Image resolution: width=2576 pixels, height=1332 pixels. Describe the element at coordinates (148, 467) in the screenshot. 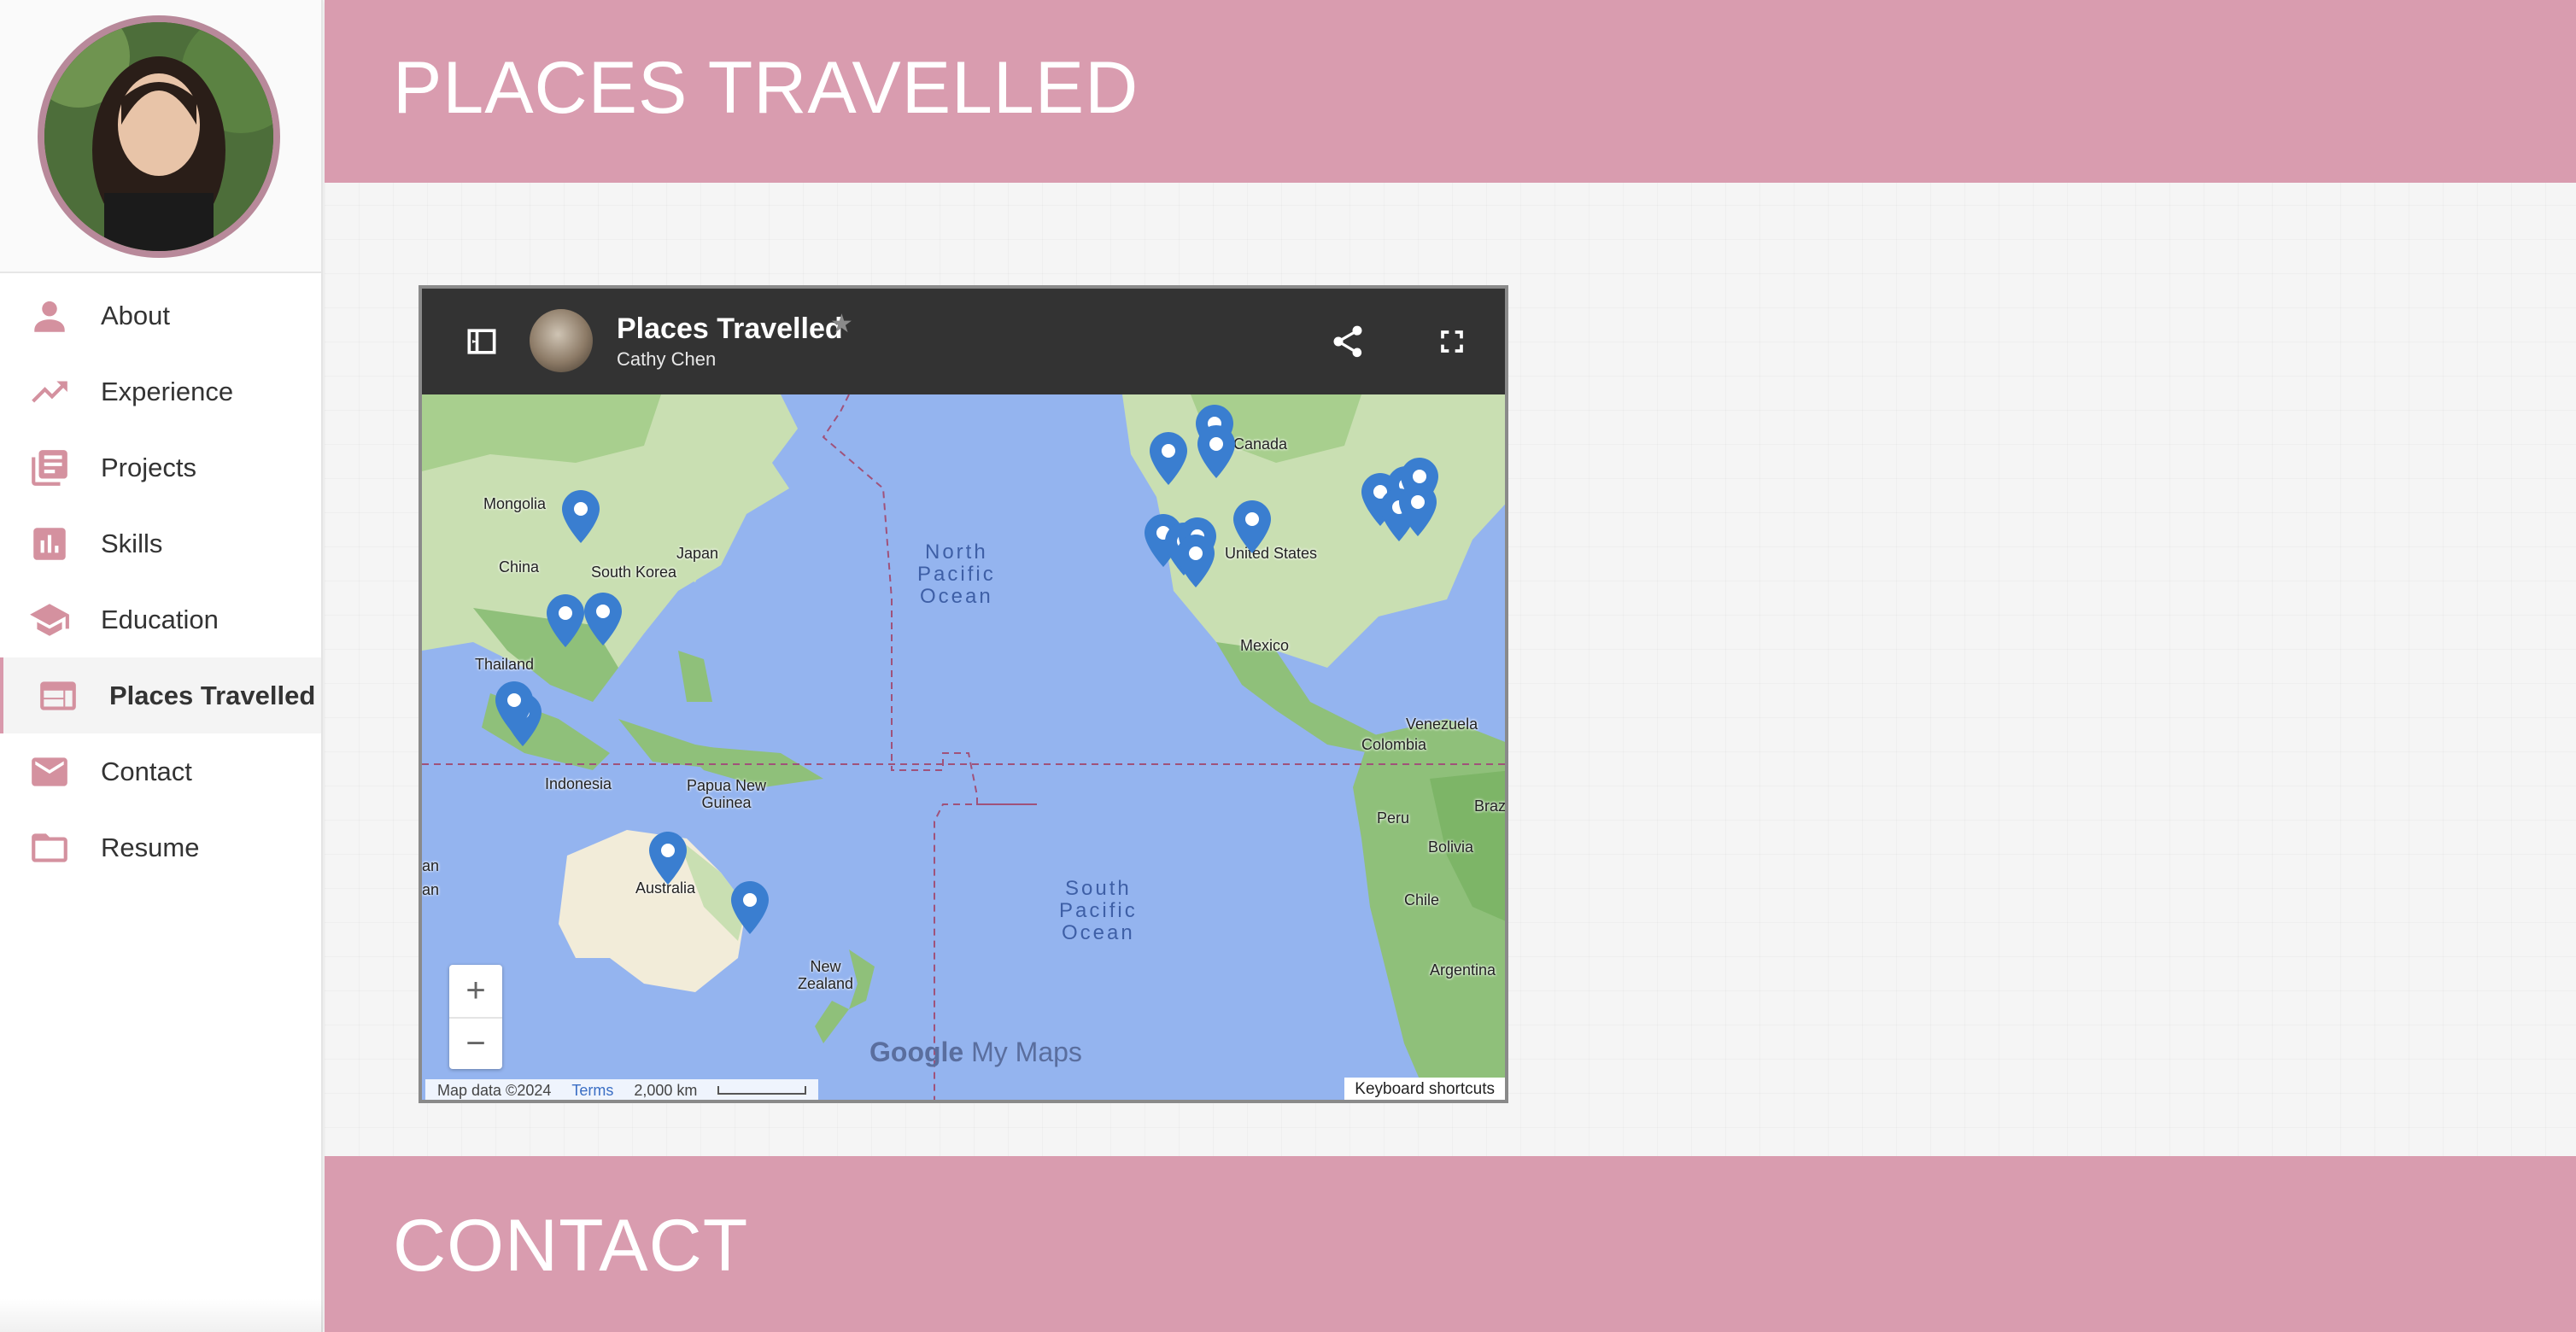

I see `nav-item-label: Projects` at that location.